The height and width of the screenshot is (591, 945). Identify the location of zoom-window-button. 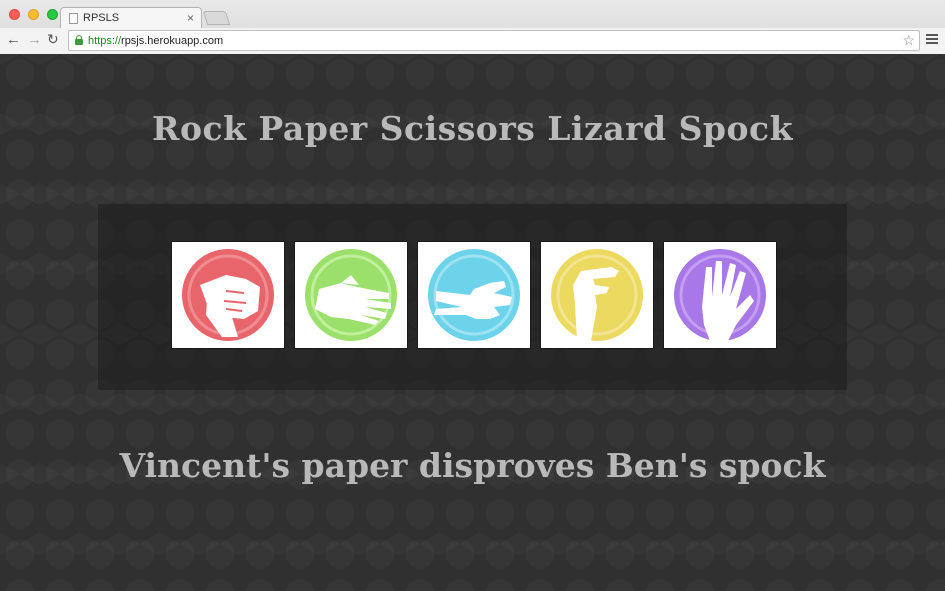
(52, 14).